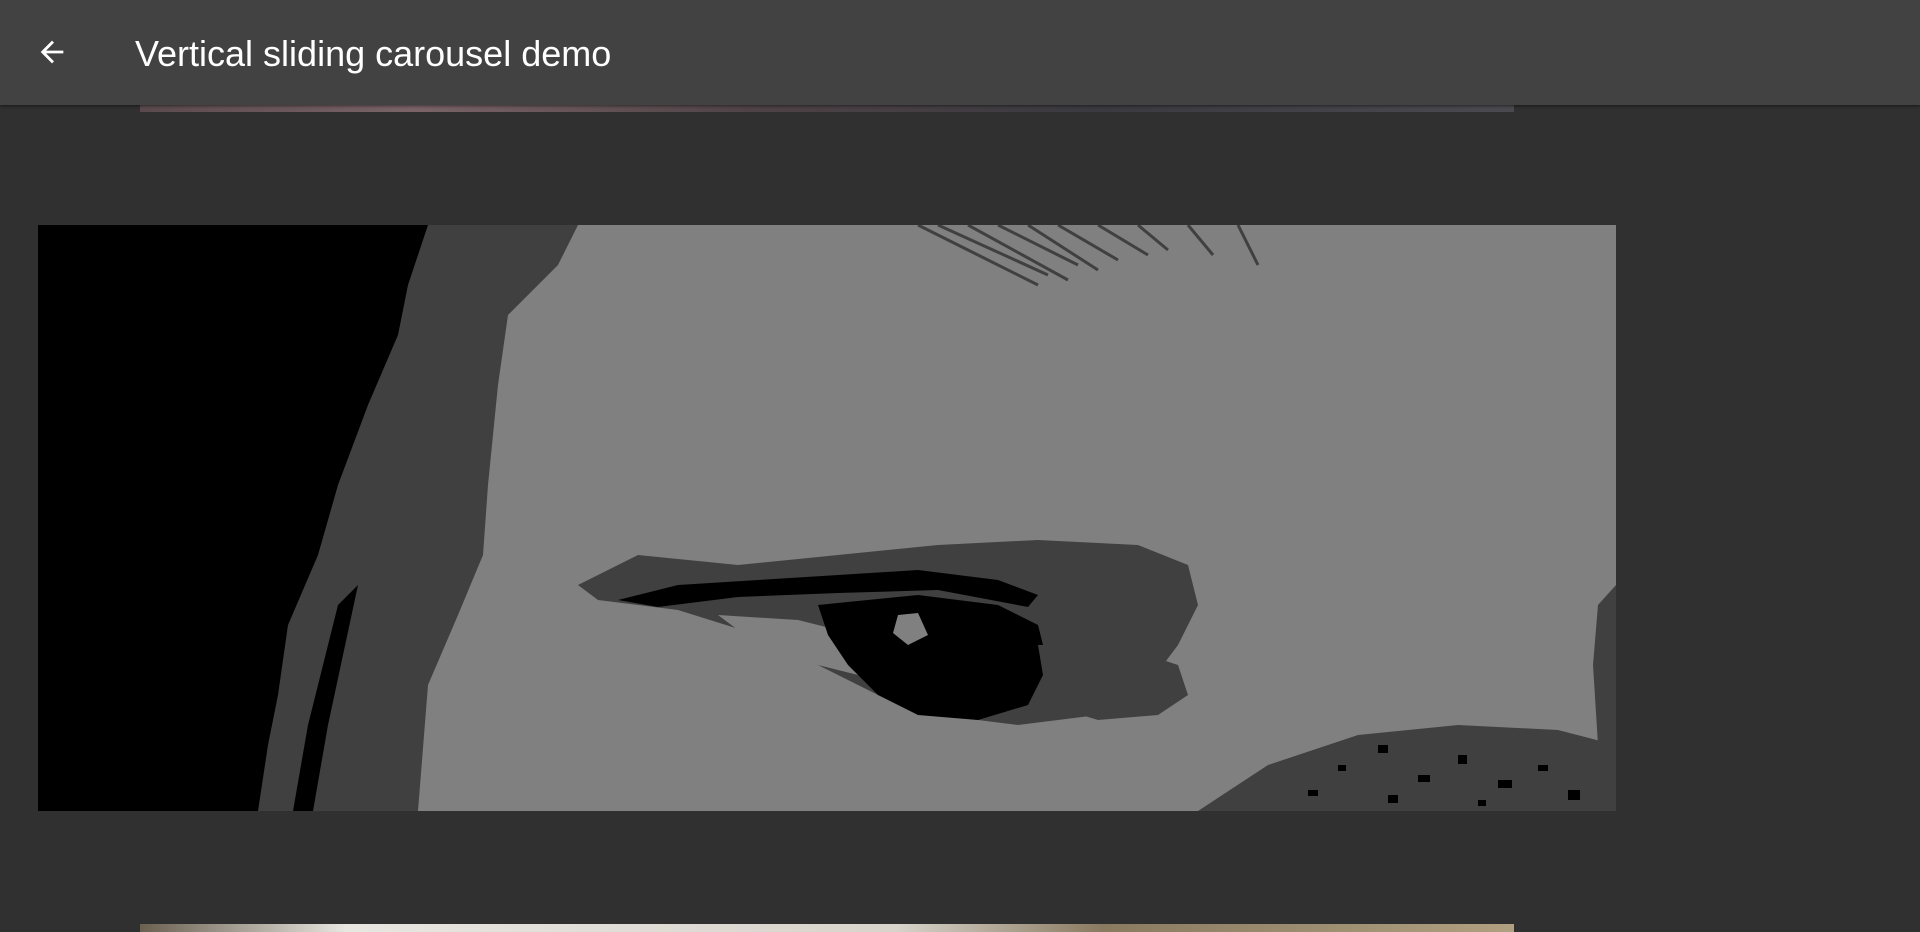  I want to click on app-bar: Vertical sliding carousel demo, so click(960, 52).